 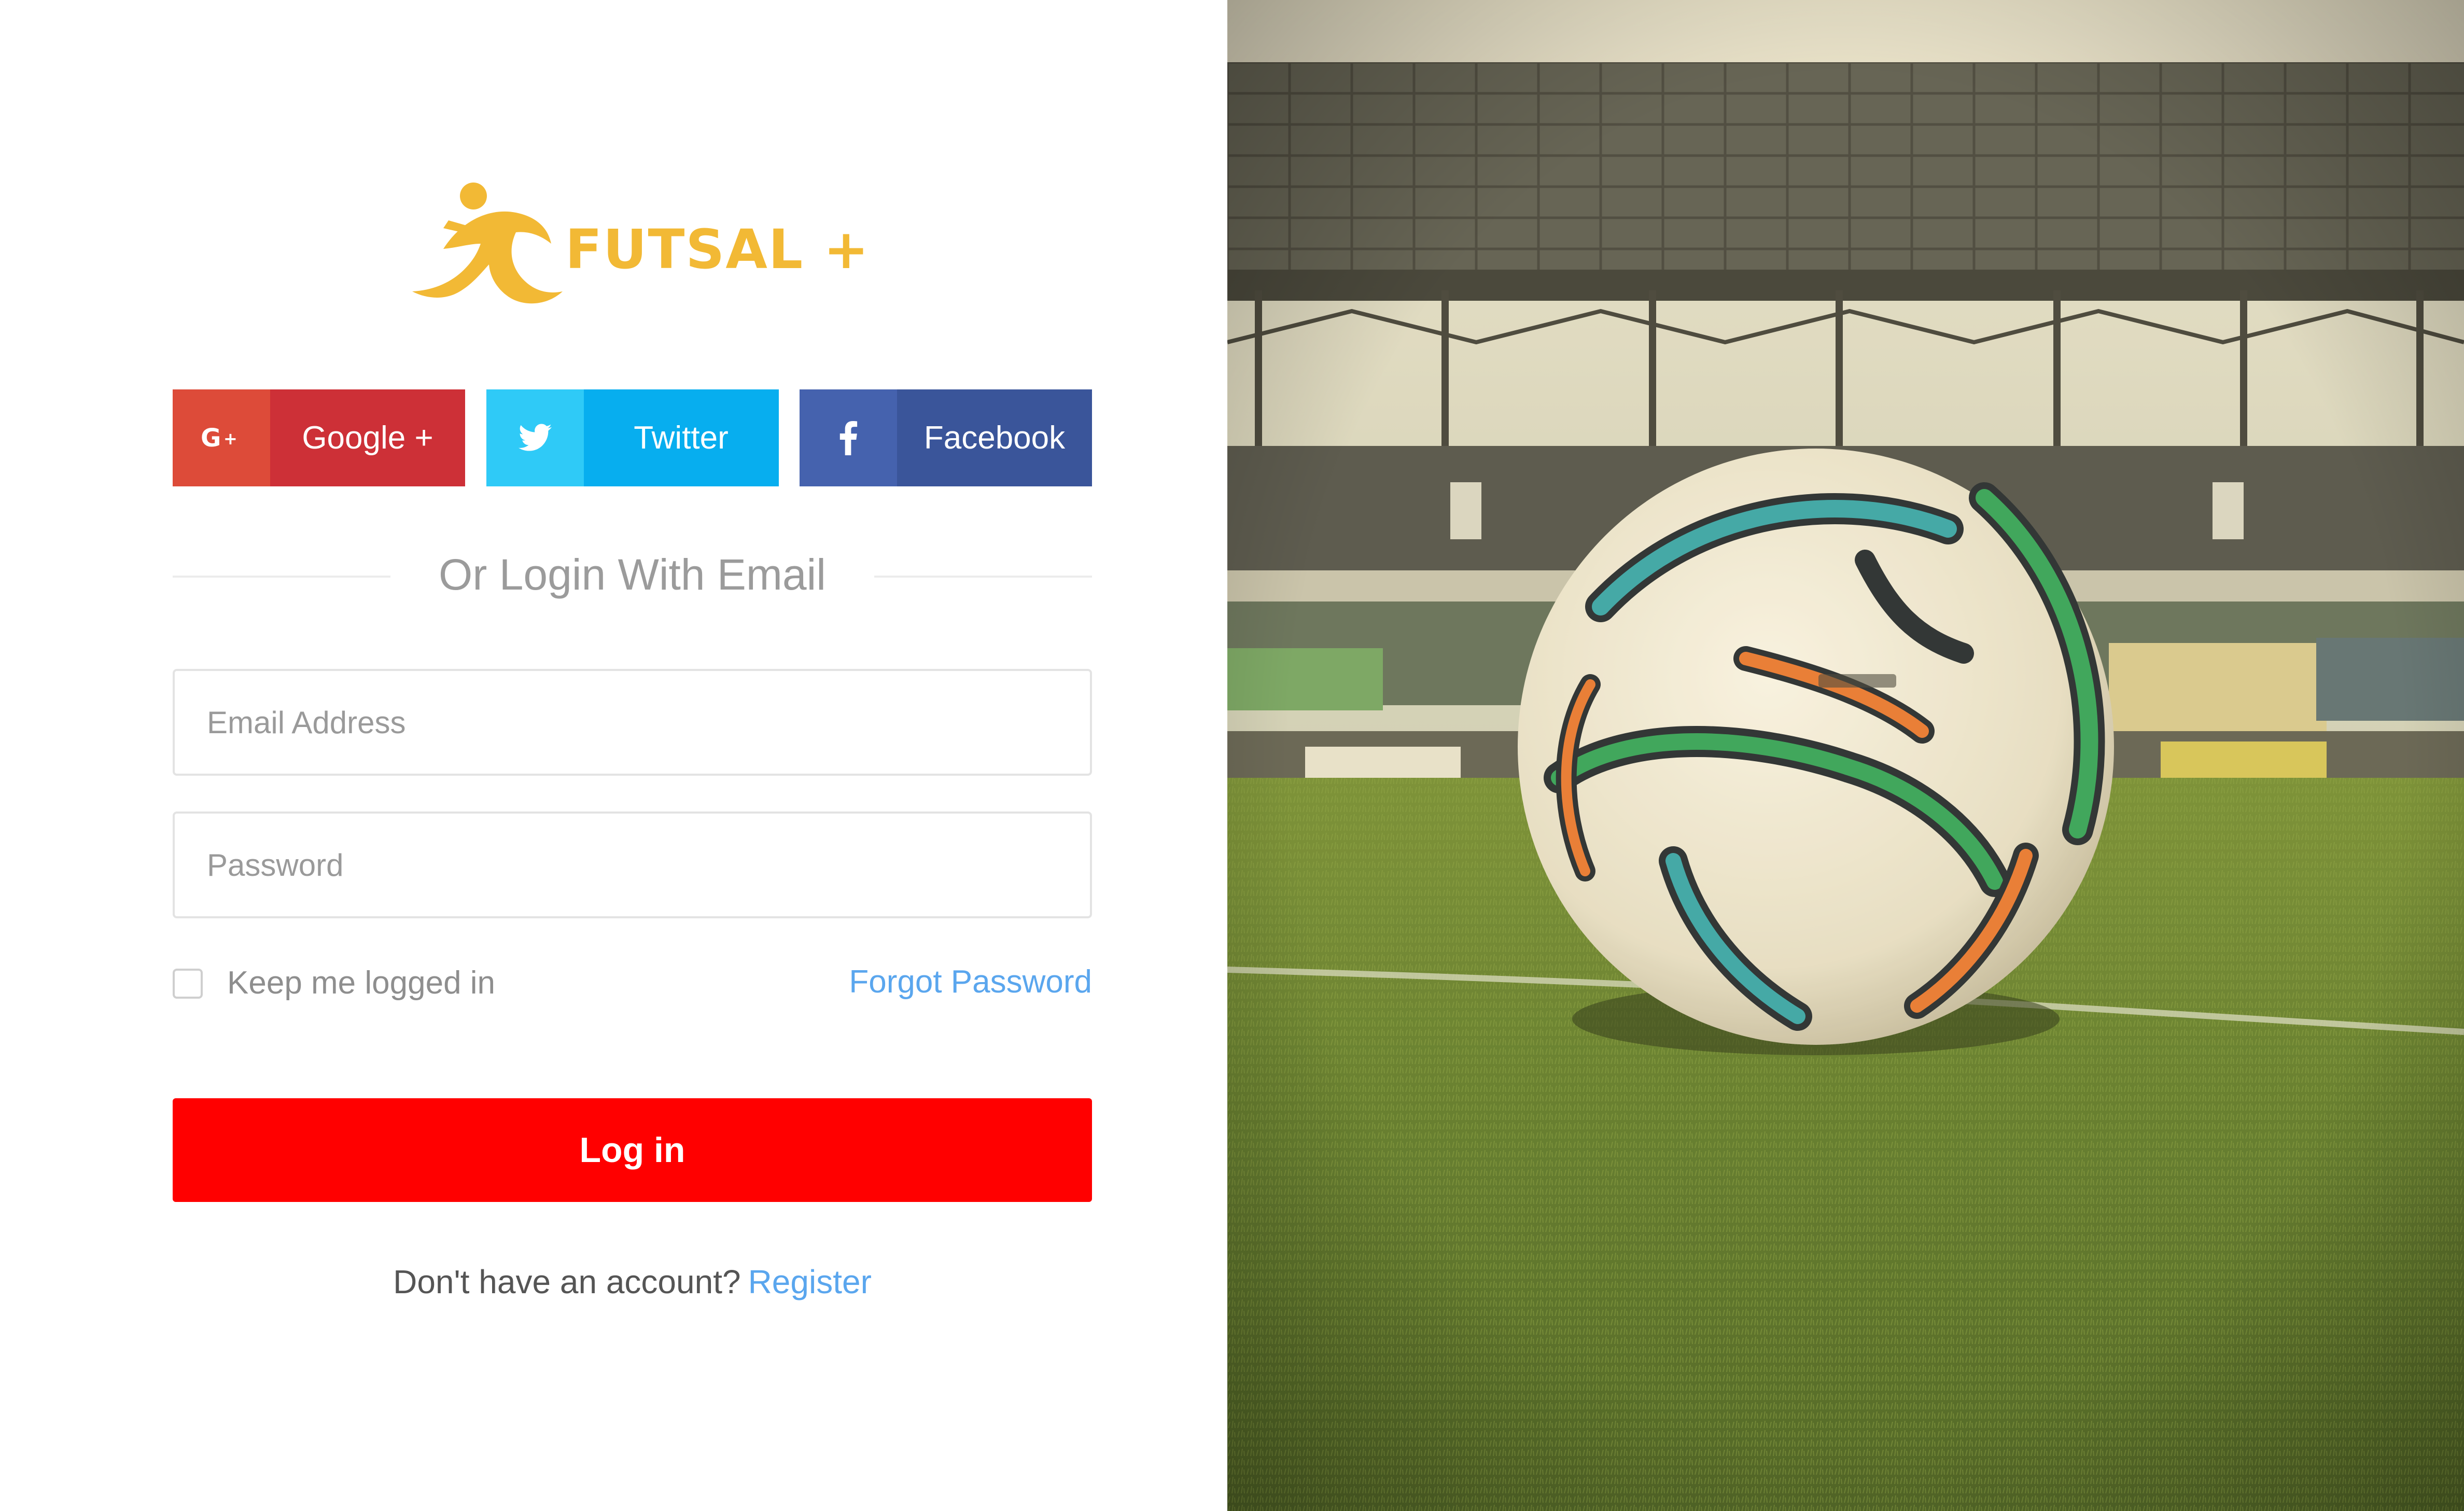 I want to click on login-options-row: Keep me logged in Forgot Password, so click(x=632, y=982).